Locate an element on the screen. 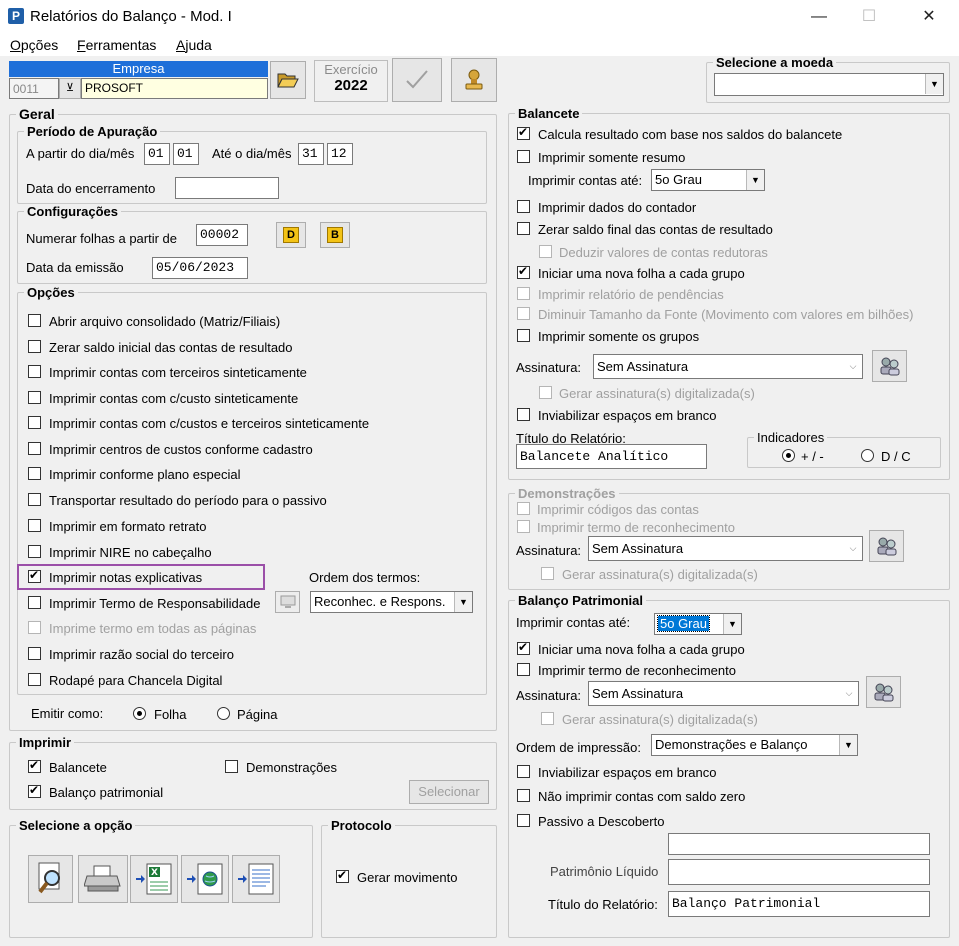  indicador-dc-radio is located at coordinates (867, 455).